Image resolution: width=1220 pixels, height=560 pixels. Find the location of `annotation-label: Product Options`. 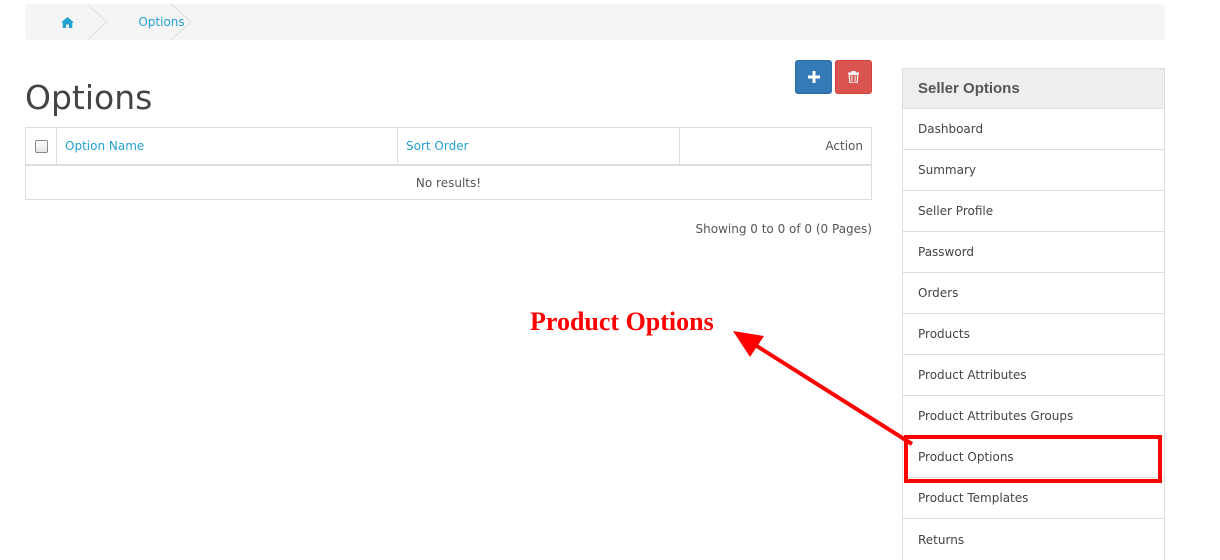

annotation-label: Product Options is located at coordinates (622, 321).